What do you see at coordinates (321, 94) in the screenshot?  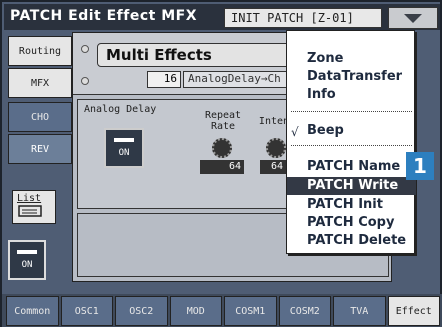 I see `menu-item-info: Info` at bounding box center [321, 94].